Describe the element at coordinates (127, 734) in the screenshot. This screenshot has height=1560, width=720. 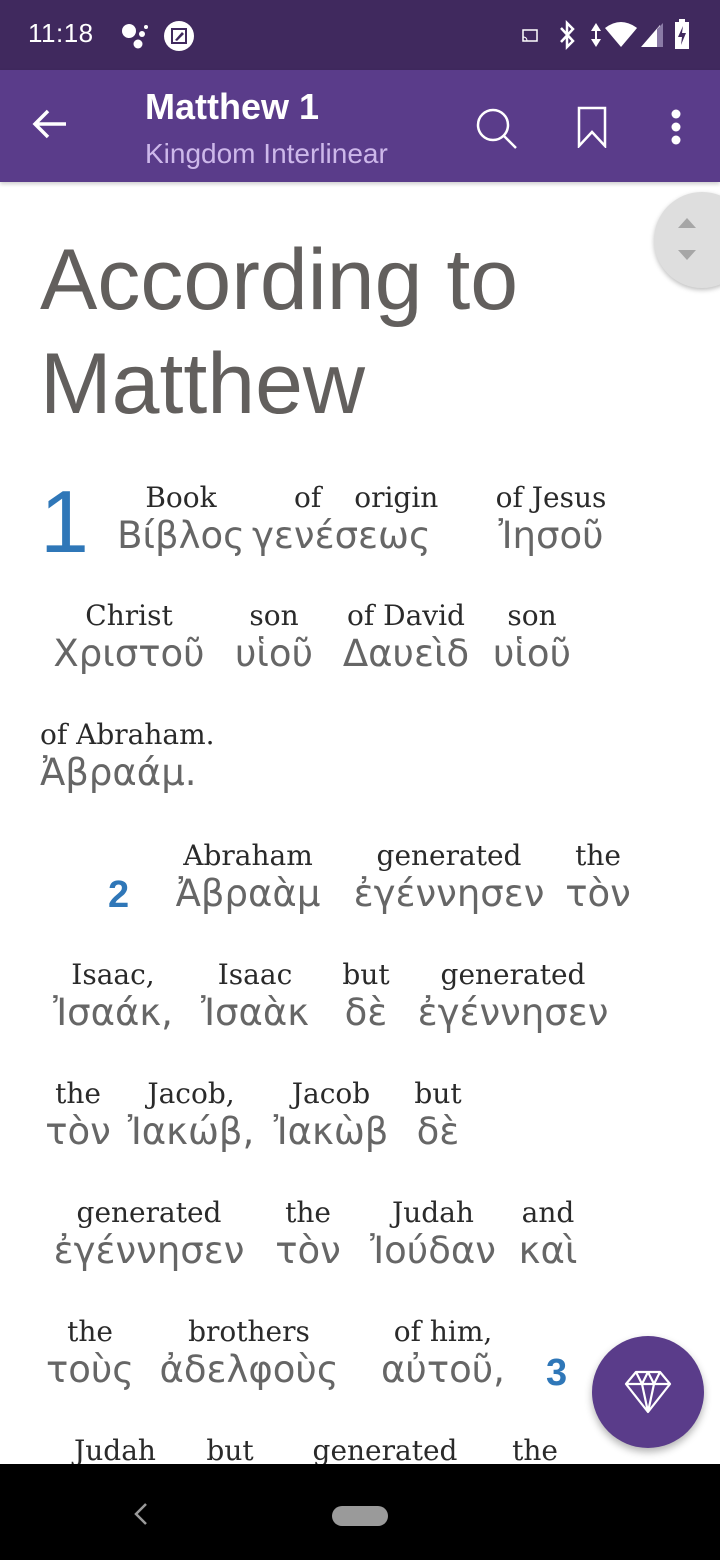
I see `english-gloss: of Abraham.` at that location.